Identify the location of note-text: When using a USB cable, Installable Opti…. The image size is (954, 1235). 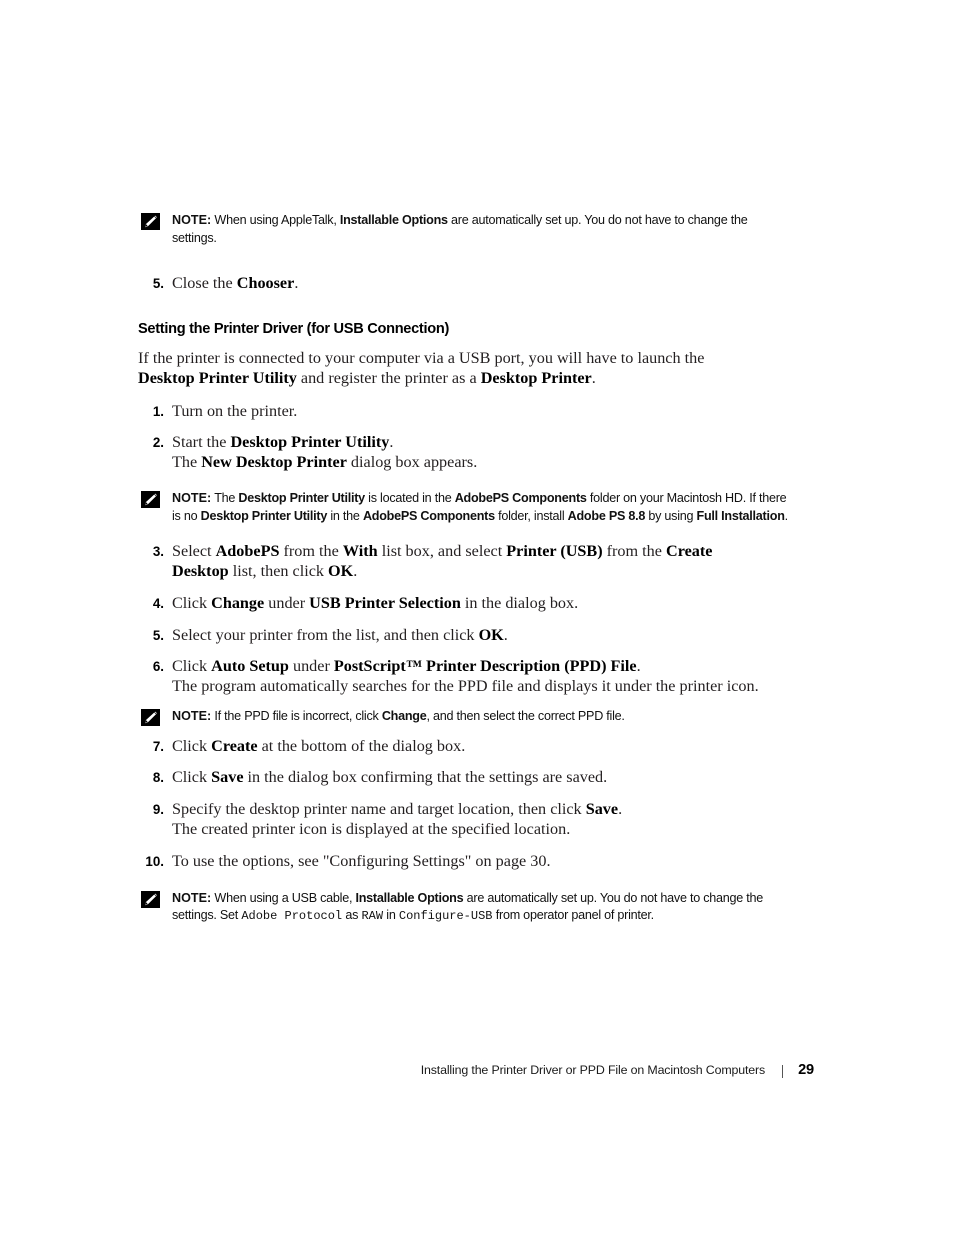
(468, 907).